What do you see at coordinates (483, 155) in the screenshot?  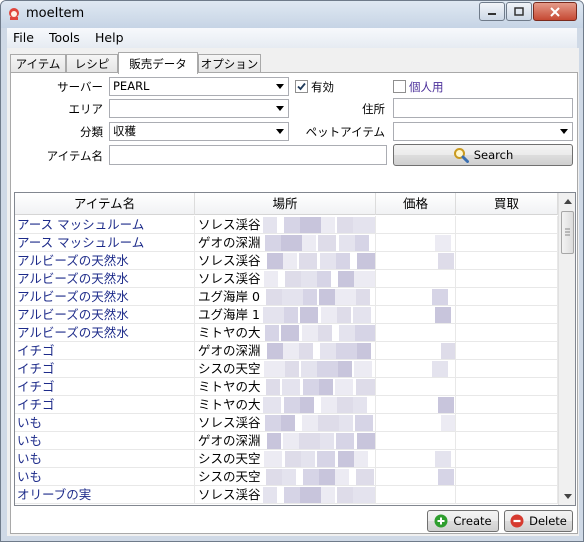 I see `search-button: Search` at bounding box center [483, 155].